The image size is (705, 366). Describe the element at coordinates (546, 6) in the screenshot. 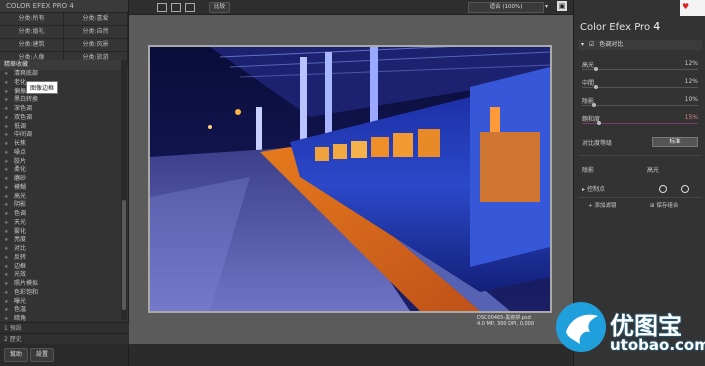

I see `chevron-down-icon: ▾` at that location.